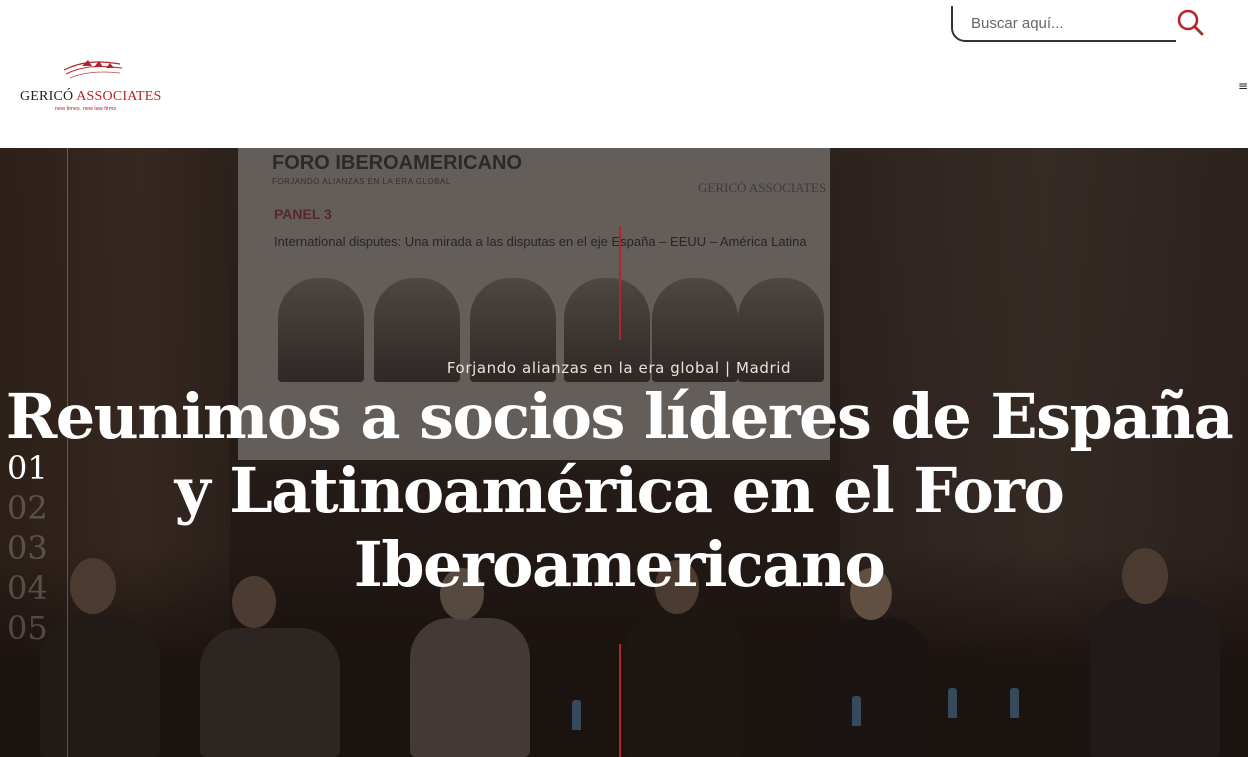 The height and width of the screenshot is (757, 1248). I want to click on slide-dot: 02, so click(32, 508).